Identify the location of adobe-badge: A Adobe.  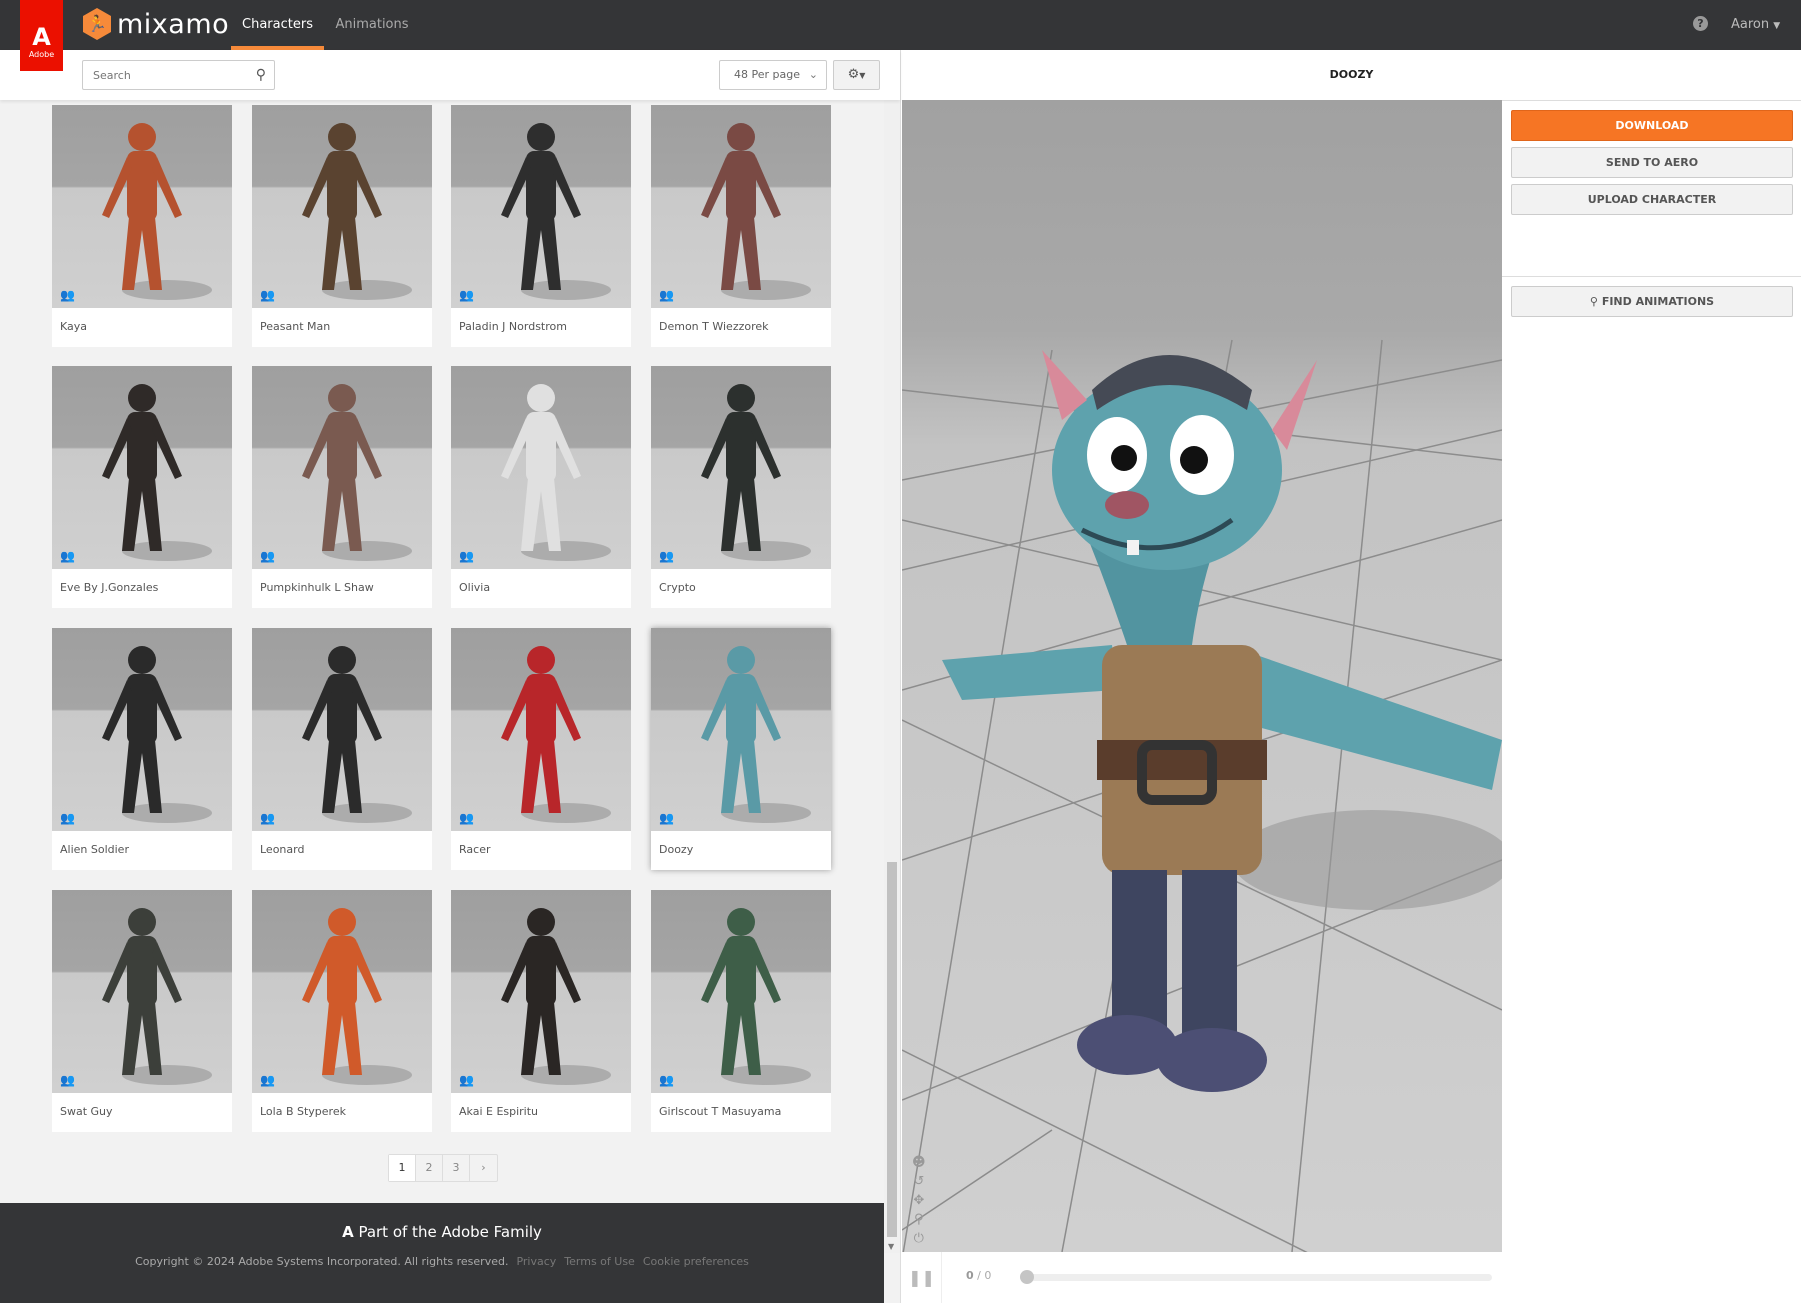
(41, 35).